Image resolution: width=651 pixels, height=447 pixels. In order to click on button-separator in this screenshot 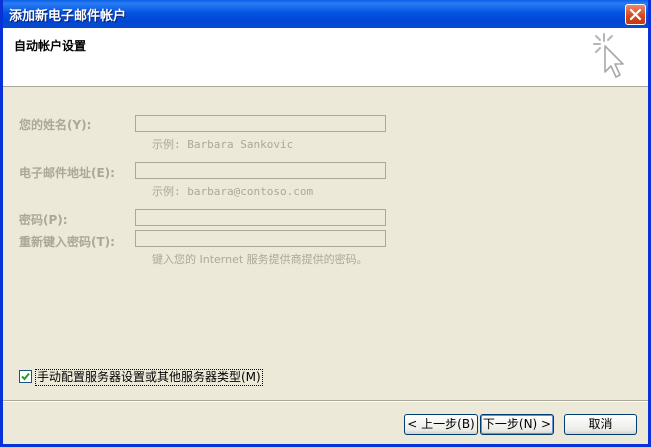, I will do `click(325, 401)`.